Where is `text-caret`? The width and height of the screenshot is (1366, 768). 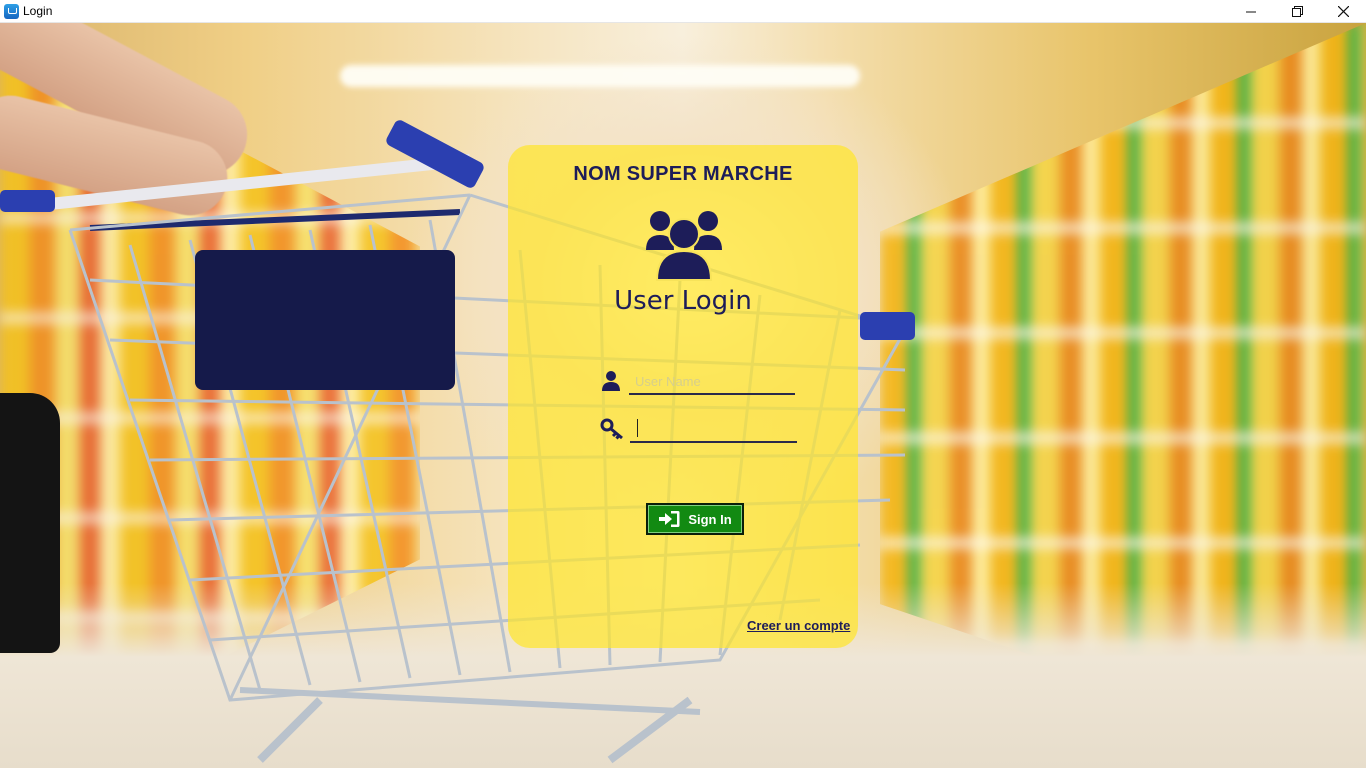
text-caret is located at coordinates (637, 428).